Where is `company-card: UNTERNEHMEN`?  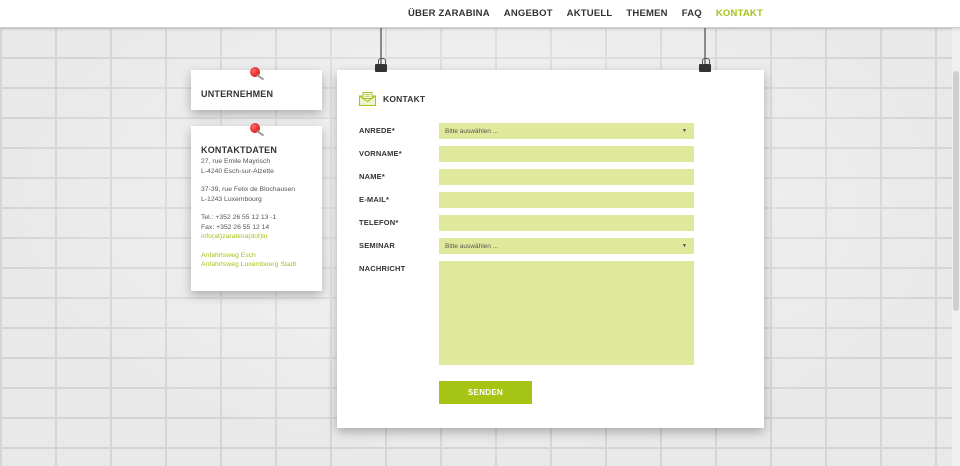 company-card: UNTERNEHMEN is located at coordinates (256, 88).